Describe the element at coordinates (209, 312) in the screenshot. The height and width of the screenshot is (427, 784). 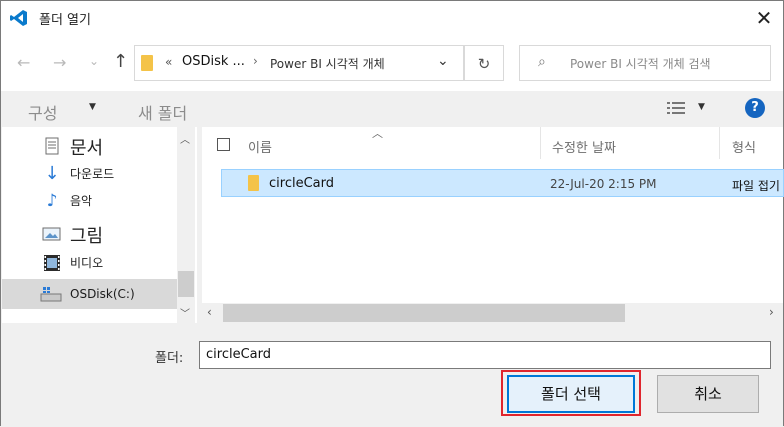
I see `scroll-left-icon: ‹` at that location.